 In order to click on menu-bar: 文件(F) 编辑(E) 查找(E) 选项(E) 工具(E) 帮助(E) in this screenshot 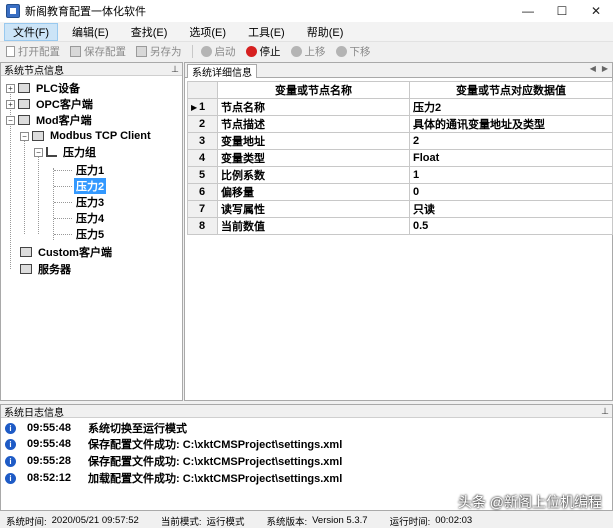, I will do `click(306, 32)`.